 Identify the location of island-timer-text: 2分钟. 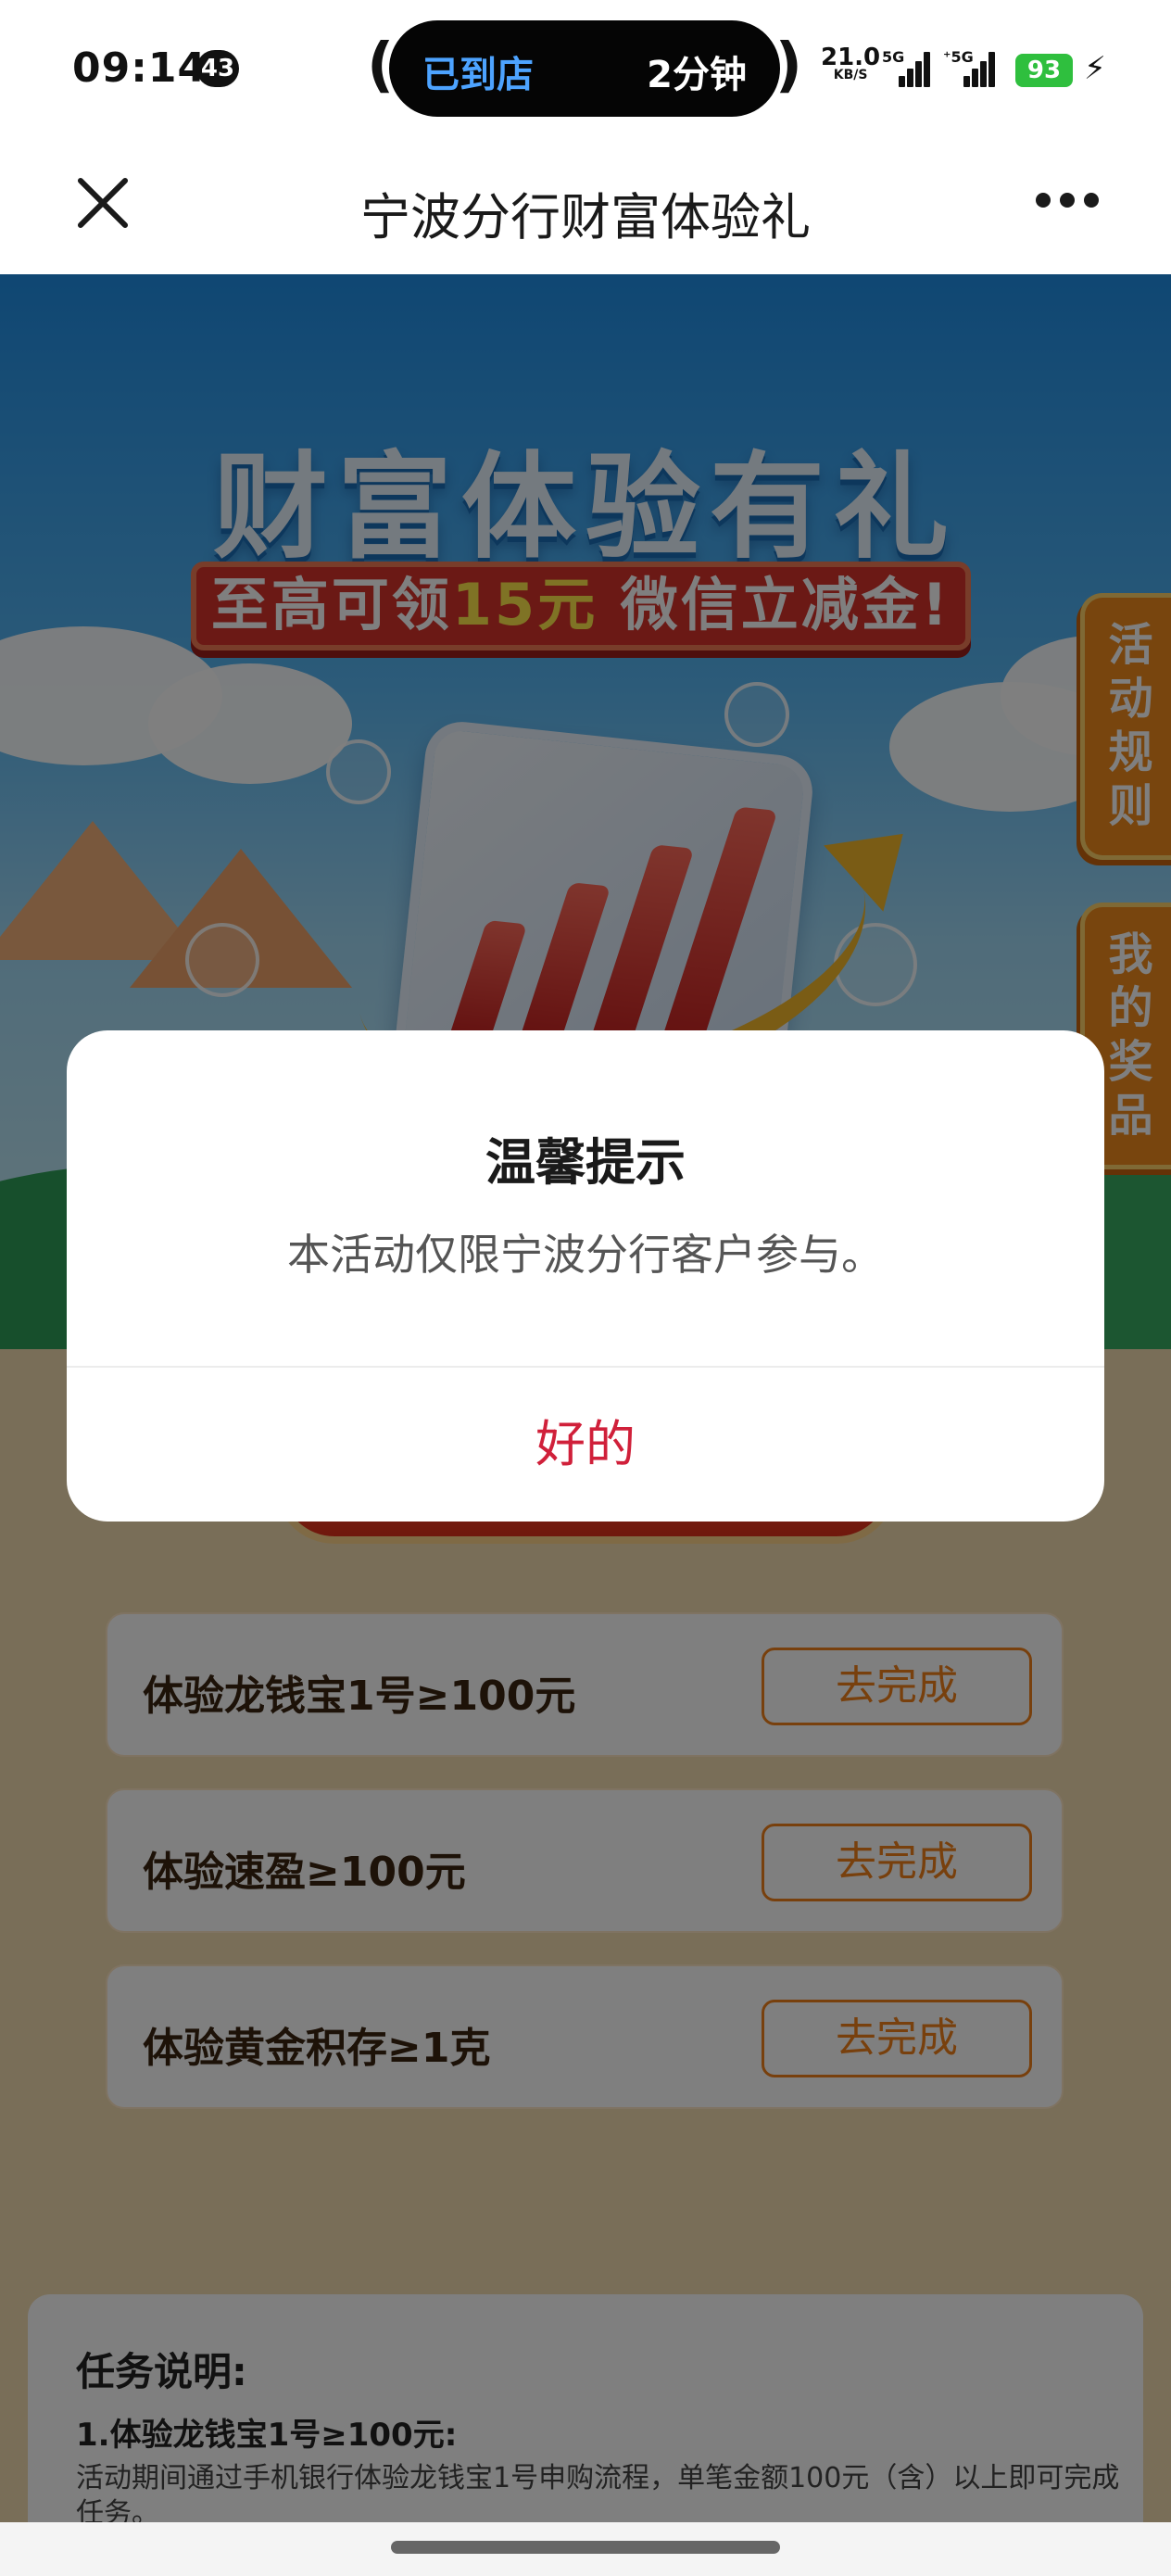
(697, 75).